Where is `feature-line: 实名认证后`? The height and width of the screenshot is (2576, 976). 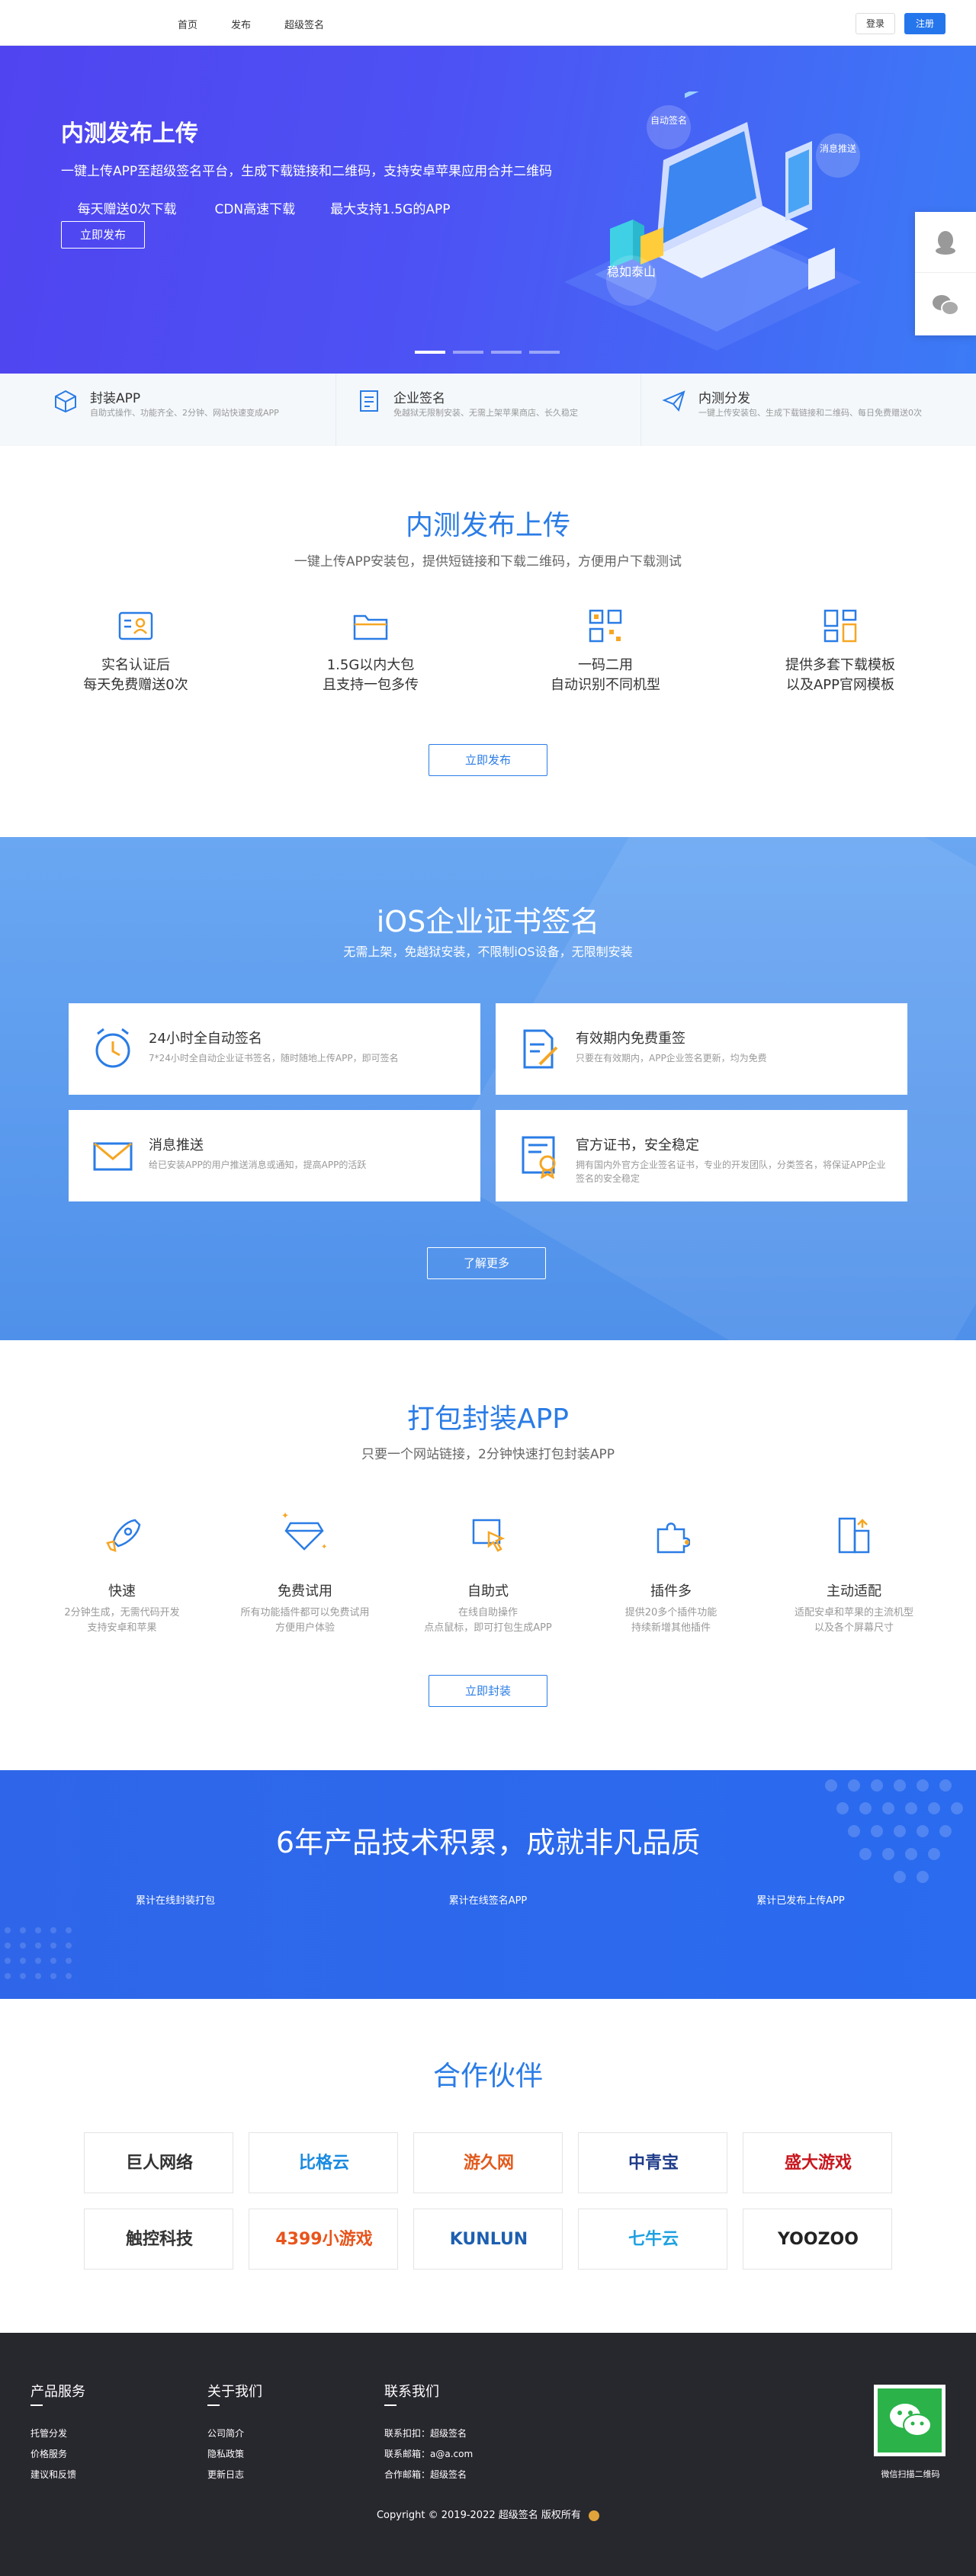
feature-line: 实名认证后 is located at coordinates (135, 665).